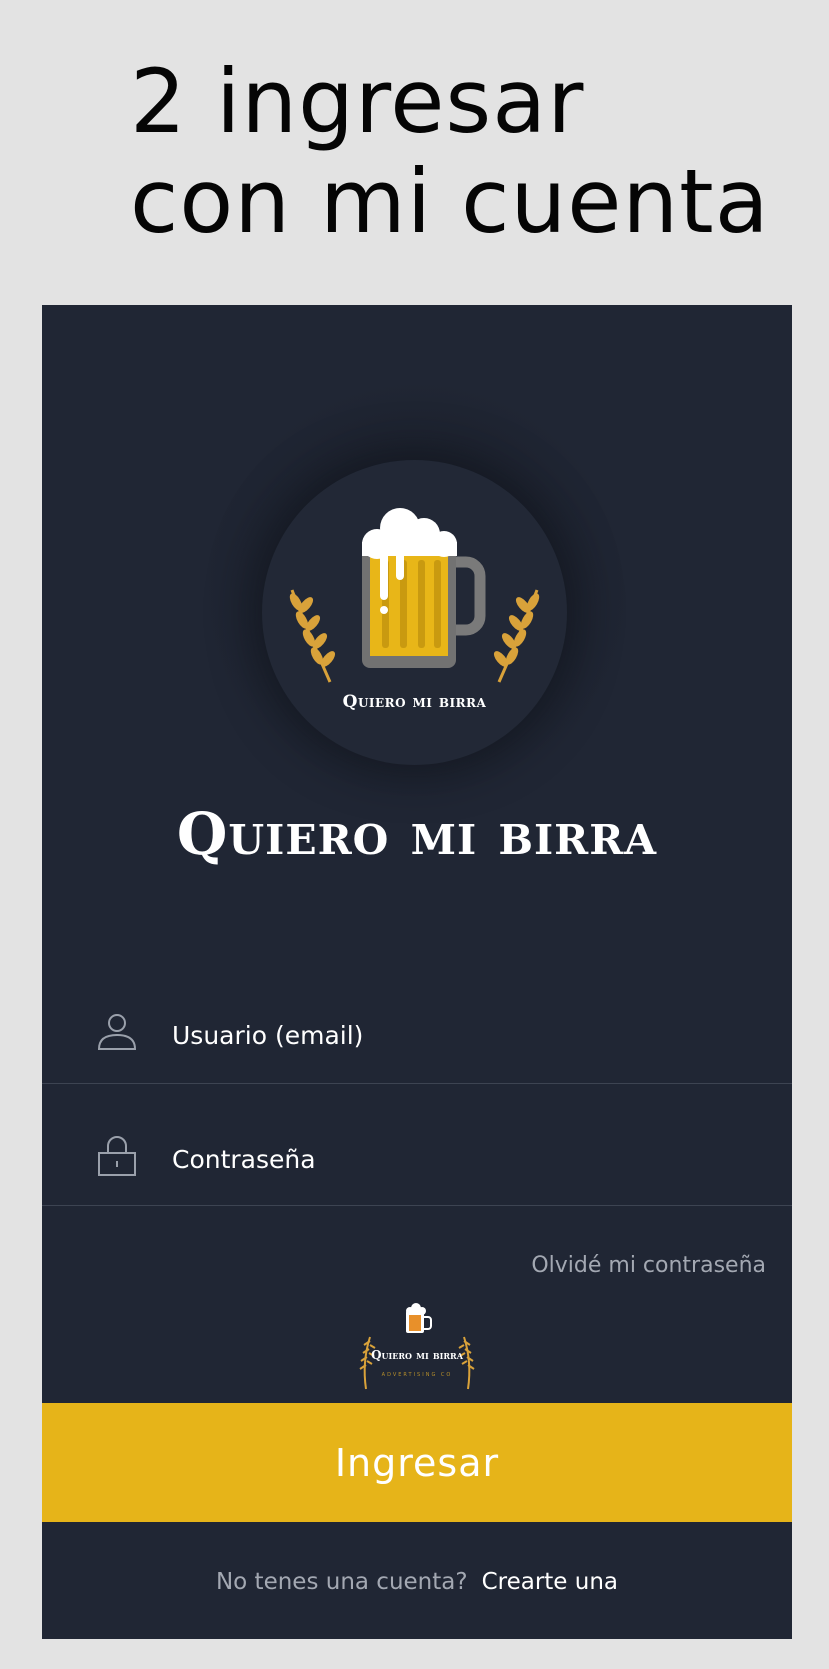 The height and width of the screenshot is (1669, 829). I want to click on user-icon, so click(117, 1032).